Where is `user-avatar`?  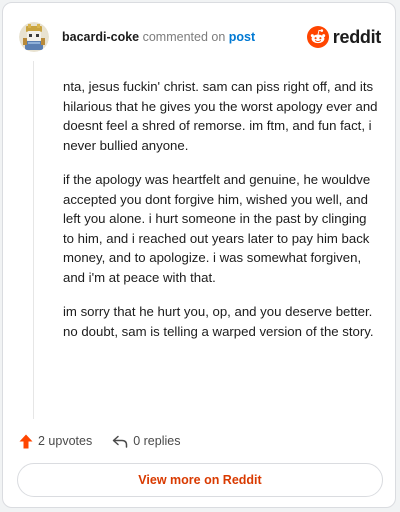 user-avatar is located at coordinates (34, 37).